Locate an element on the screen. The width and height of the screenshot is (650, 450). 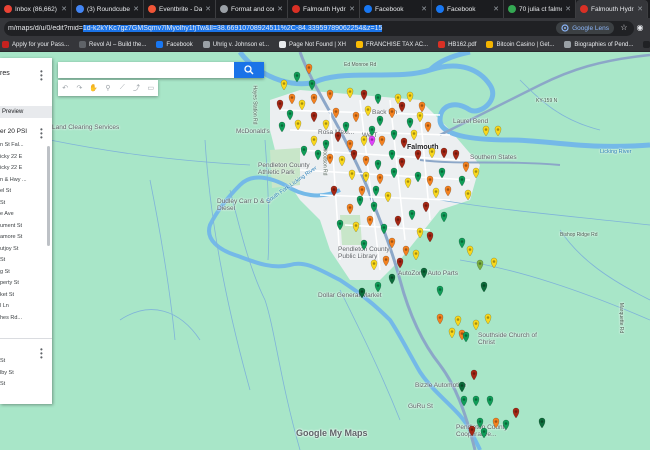
layer-item: lby St is located at coordinates (7, 373).